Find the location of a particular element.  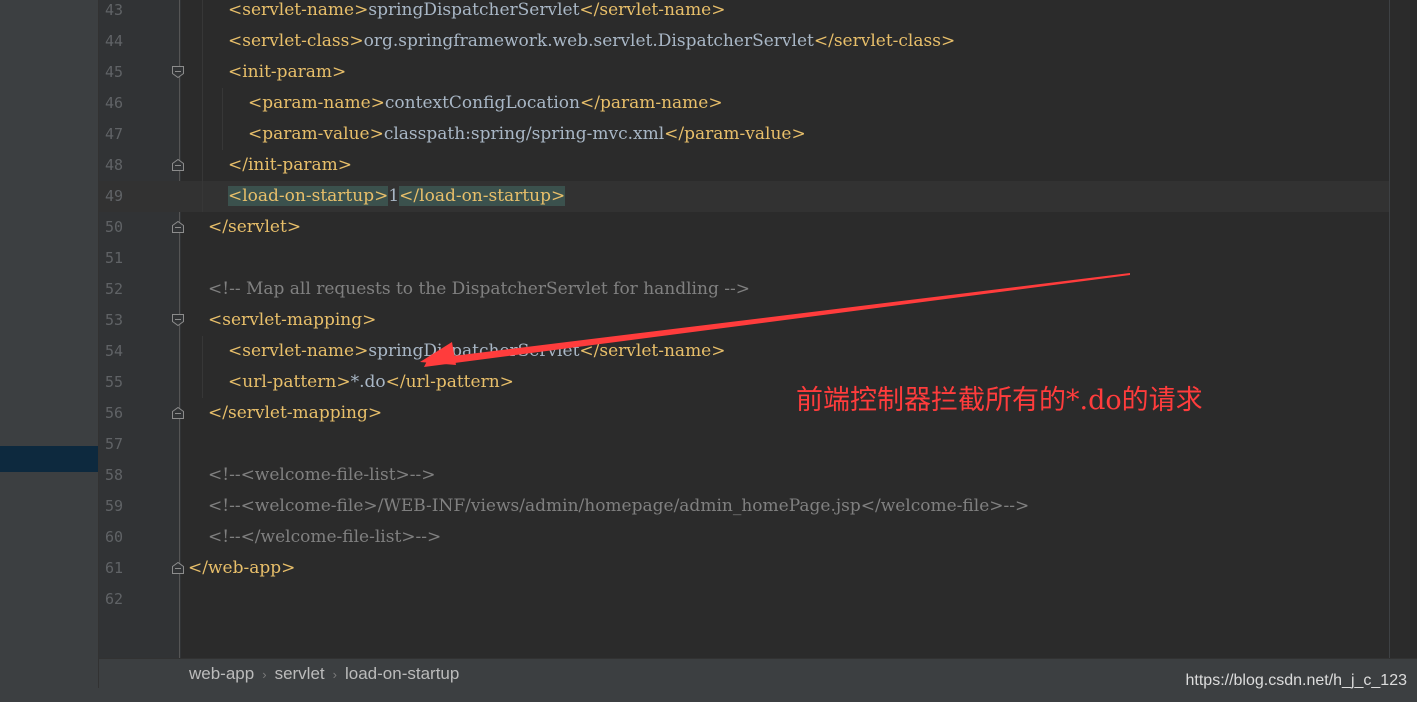

annotation-text: 前端控制器拦截所有的*.do的请求 is located at coordinates (999, 400).